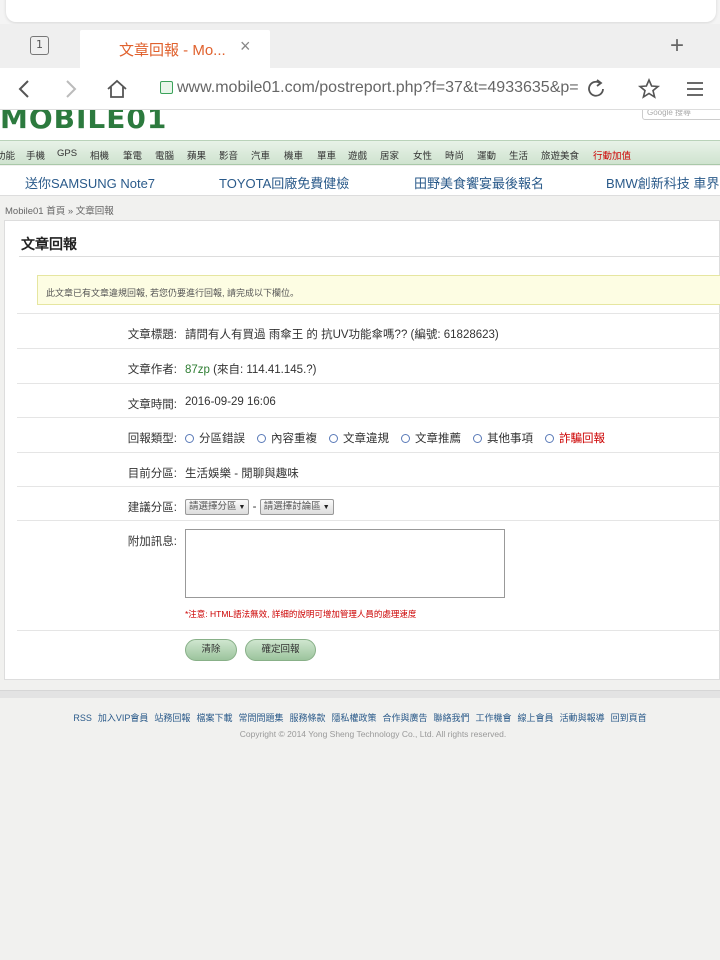 The width and height of the screenshot is (720, 960). I want to click on footer-link: 工作機會, so click(494, 718).